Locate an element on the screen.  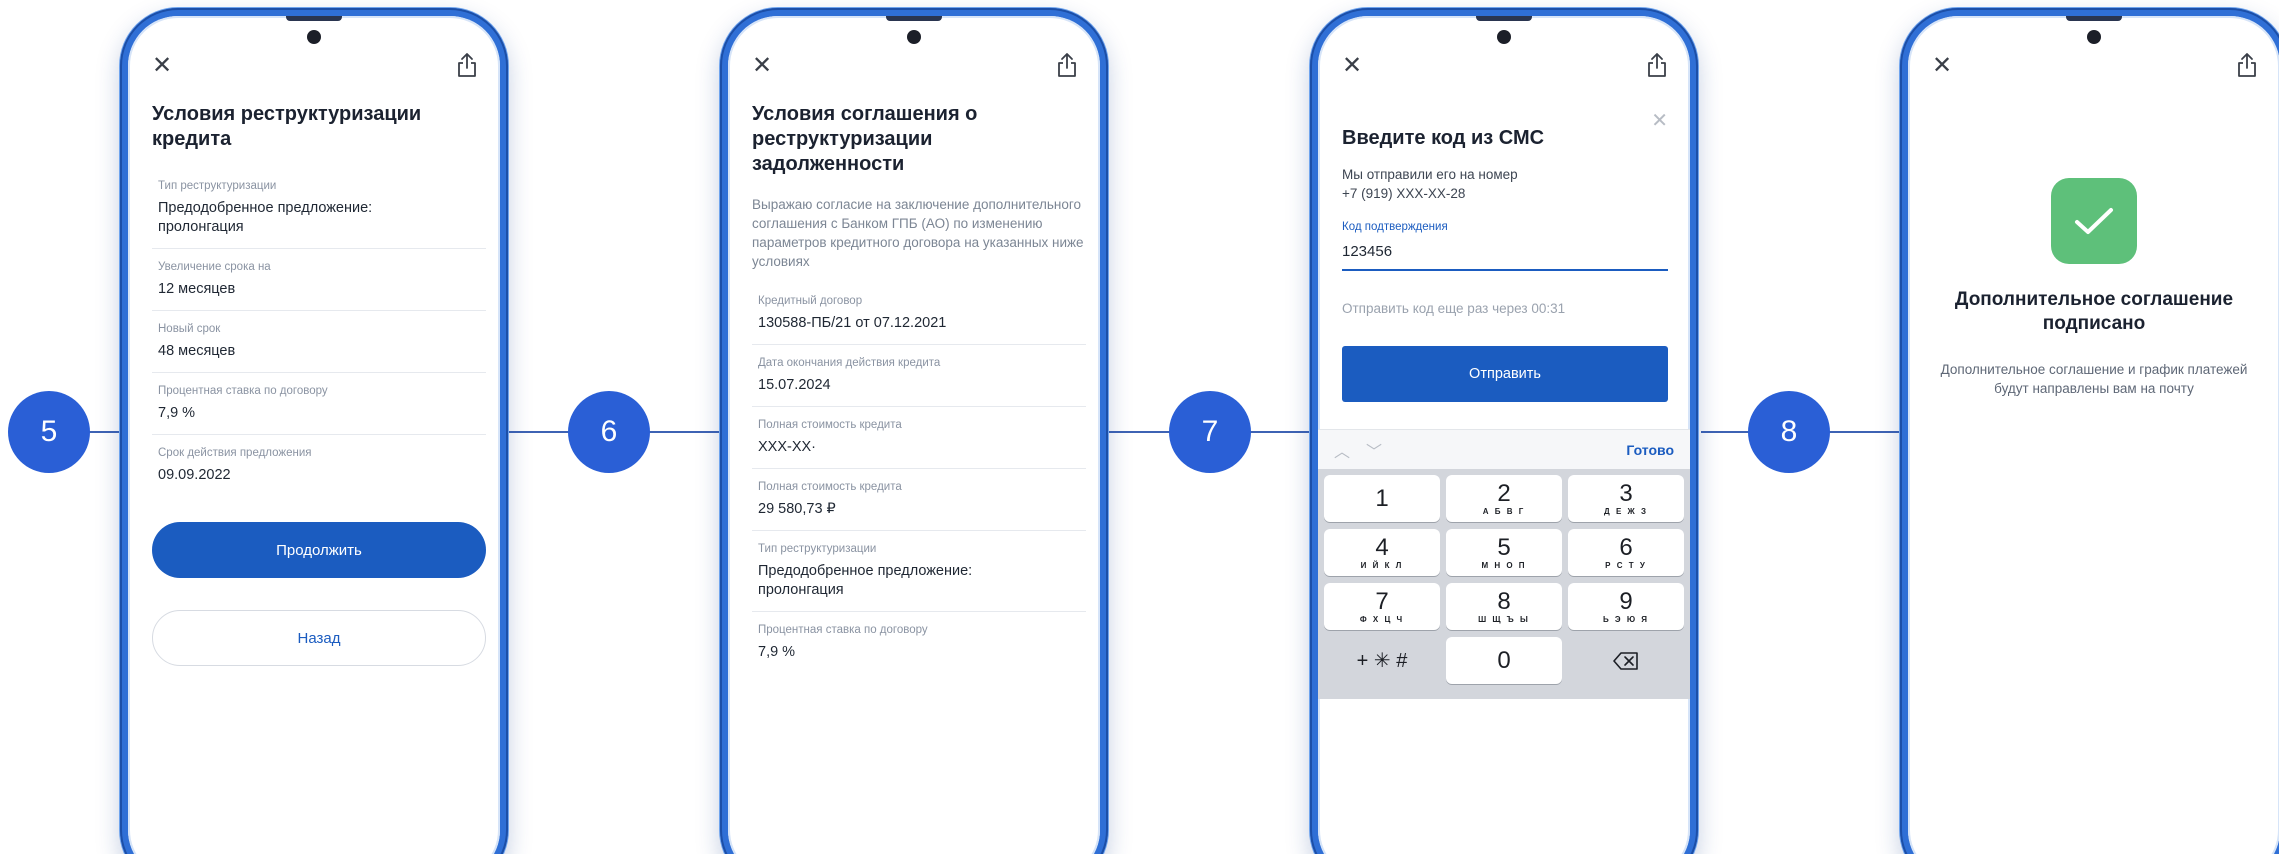
field-label: Тип реструктуризации is located at coordinates (817, 549).